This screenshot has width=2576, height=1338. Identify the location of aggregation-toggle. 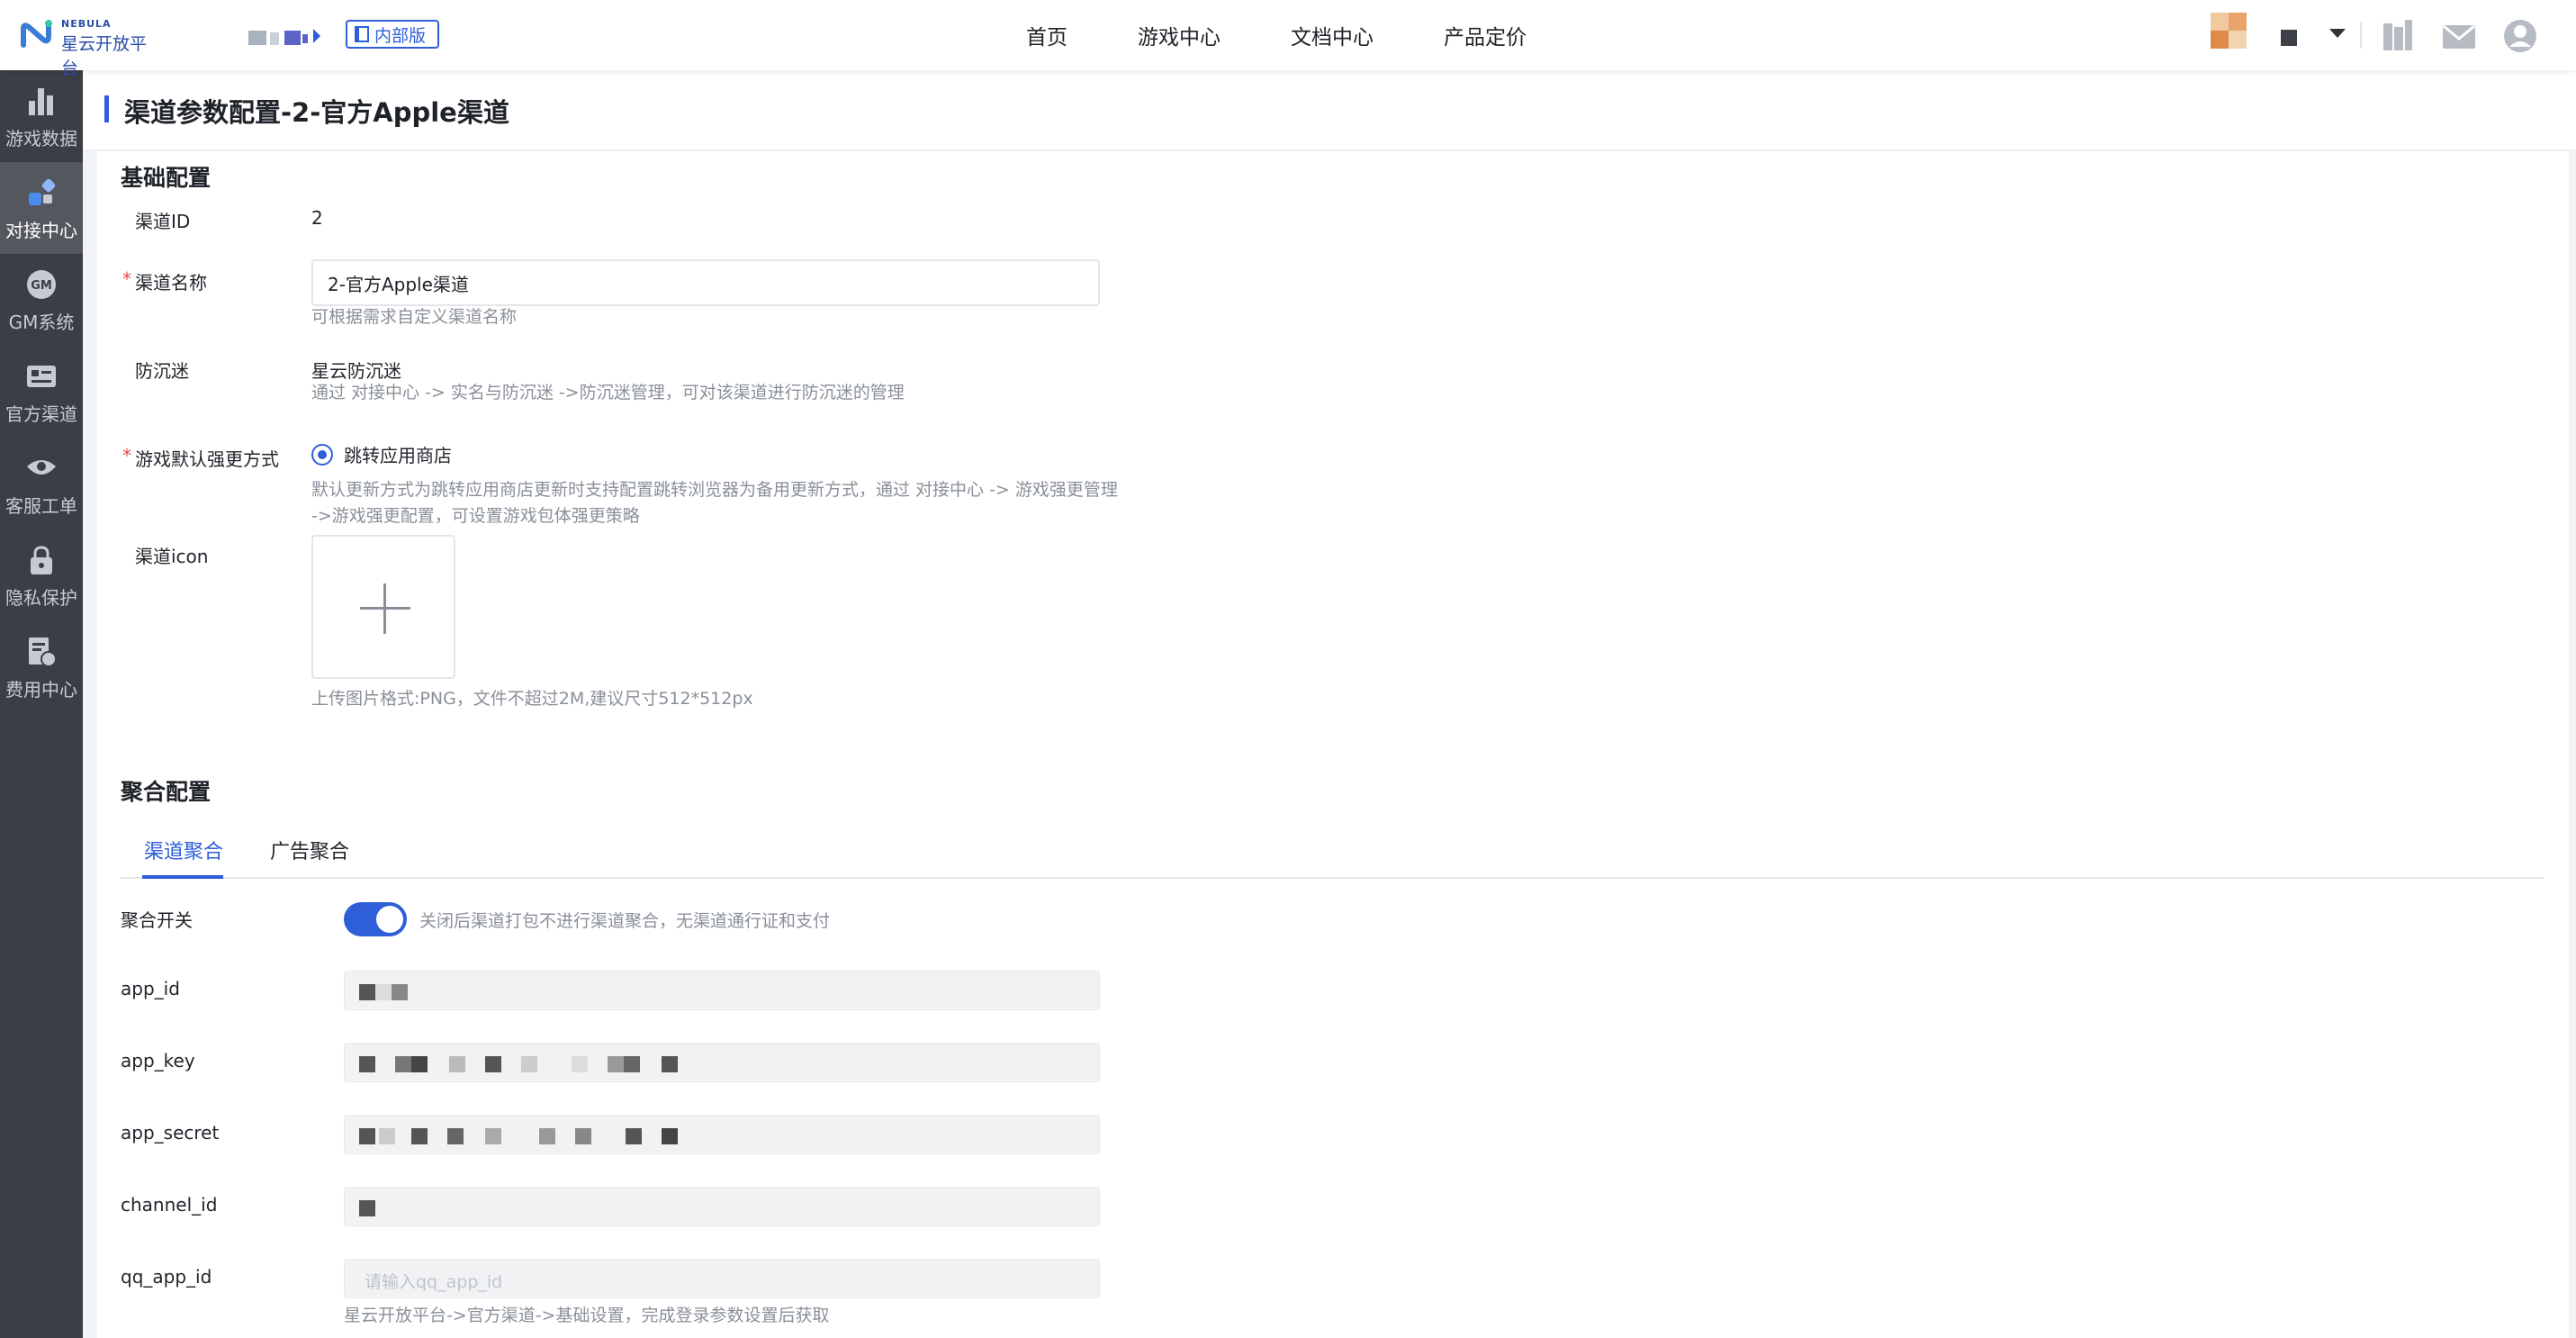
(375, 919).